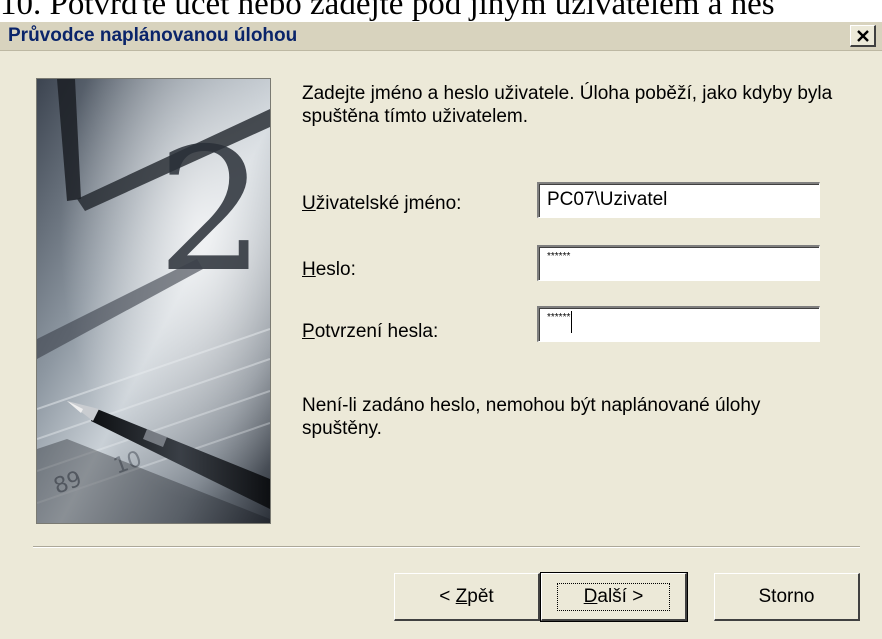 The image size is (882, 639). What do you see at coordinates (559, 317) in the screenshot?
I see `confirm-password-value: ******` at bounding box center [559, 317].